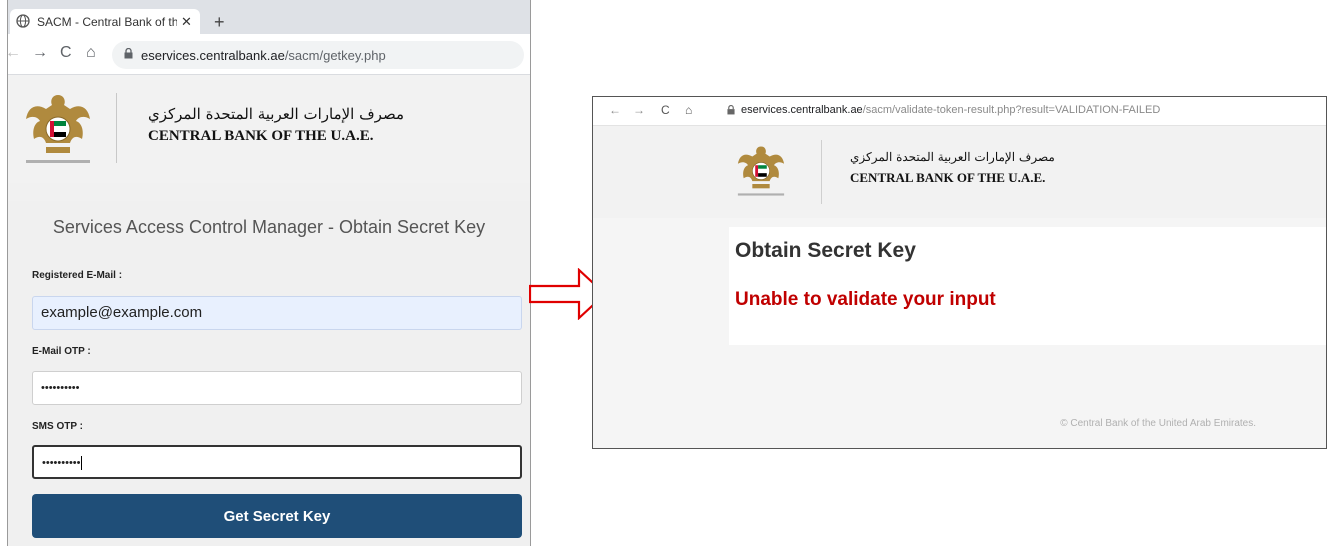 This screenshot has height=546, width=1327. What do you see at coordinates (825, 250) in the screenshot?
I see `card-title: Obtain Secret Key` at bounding box center [825, 250].